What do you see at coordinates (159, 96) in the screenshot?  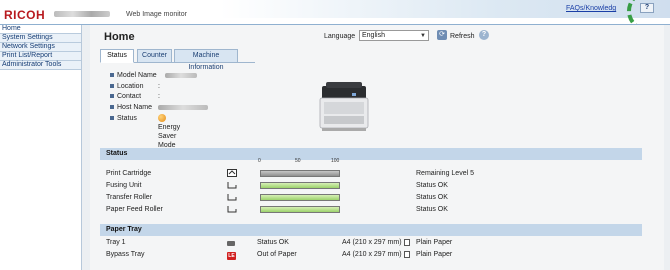 I see `contact-value: :` at bounding box center [159, 96].